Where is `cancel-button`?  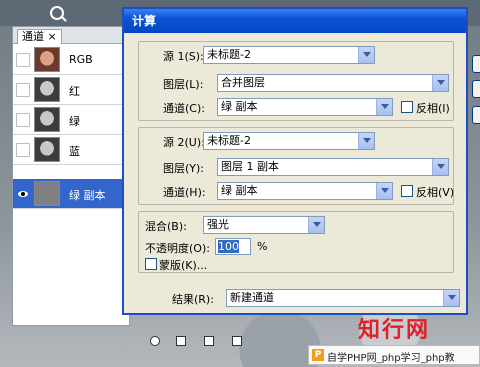 cancel-button is located at coordinates (476, 89).